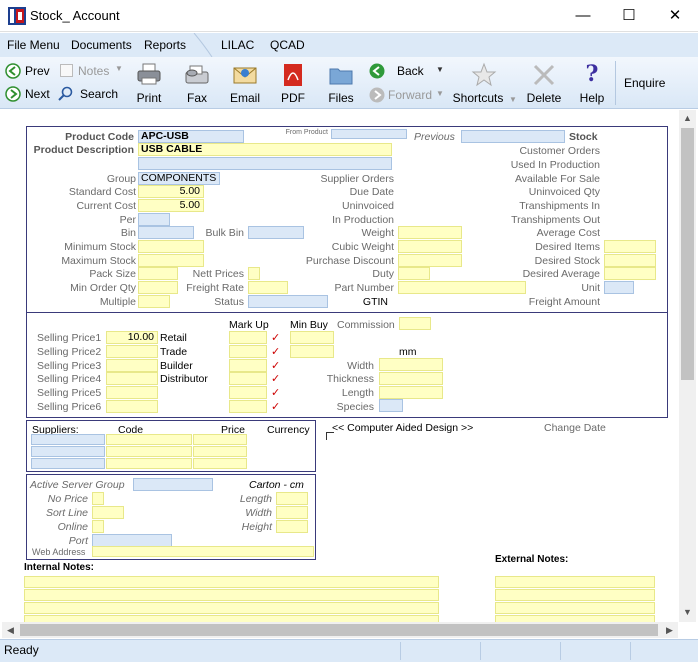 The height and width of the screenshot is (662, 698). I want to click on notes-button: Notes ▼, so click(93, 71).